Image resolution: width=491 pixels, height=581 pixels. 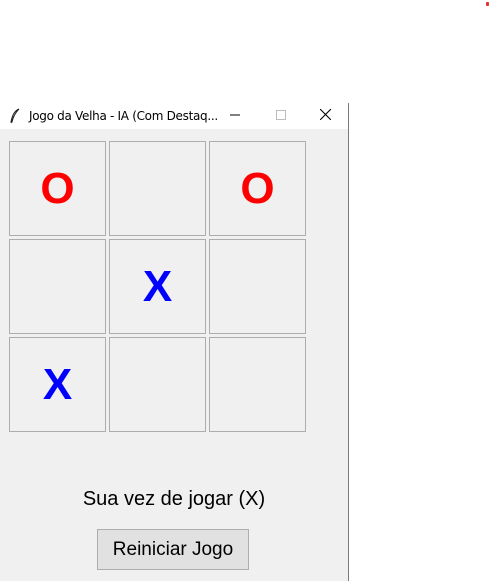 I want to click on close-button, so click(x=325, y=116).